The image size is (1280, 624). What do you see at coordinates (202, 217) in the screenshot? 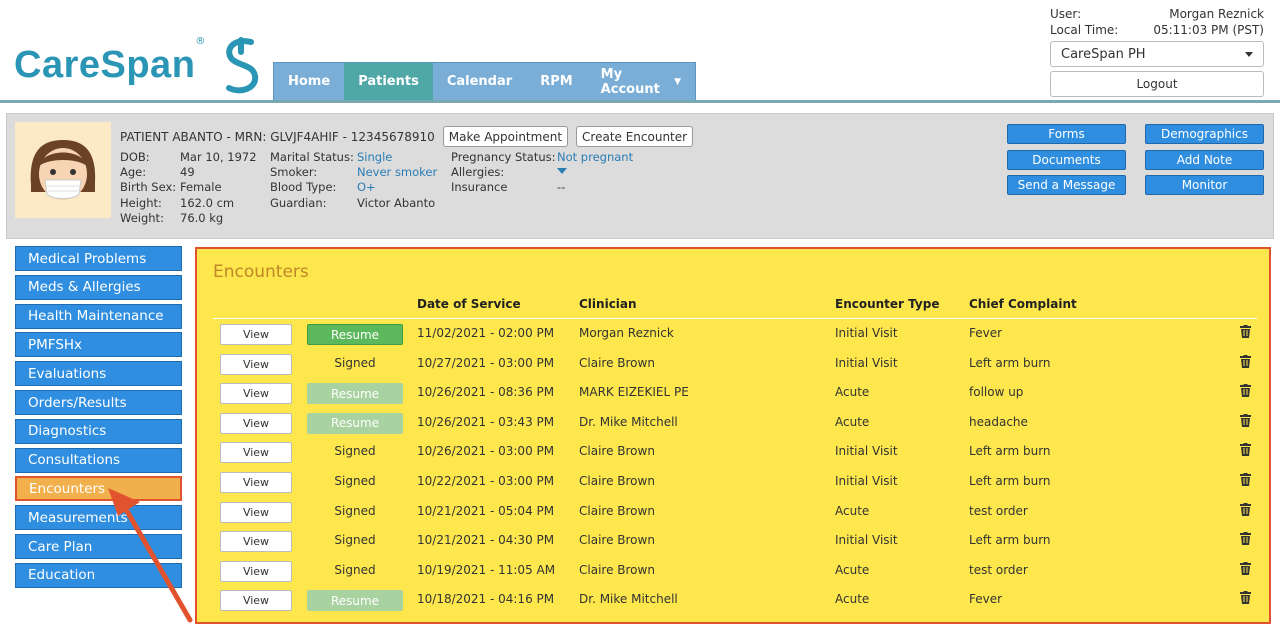
I see `patient-field-value: 76.0 kg` at bounding box center [202, 217].